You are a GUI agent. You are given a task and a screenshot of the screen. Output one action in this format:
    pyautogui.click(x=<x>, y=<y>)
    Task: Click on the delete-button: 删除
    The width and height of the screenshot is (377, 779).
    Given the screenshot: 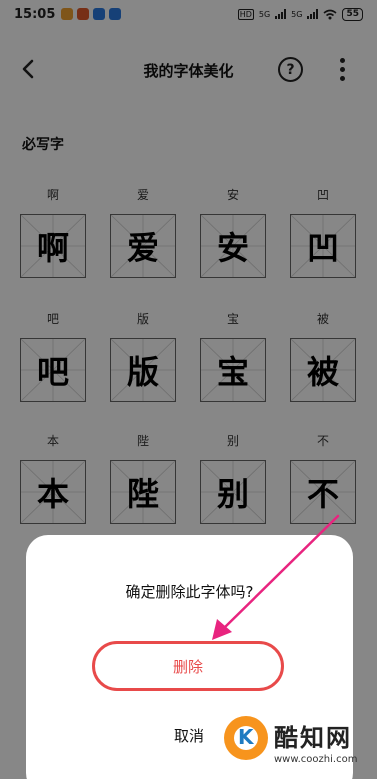 What is the action you would take?
    pyautogui.click(x=188, y=666)
    